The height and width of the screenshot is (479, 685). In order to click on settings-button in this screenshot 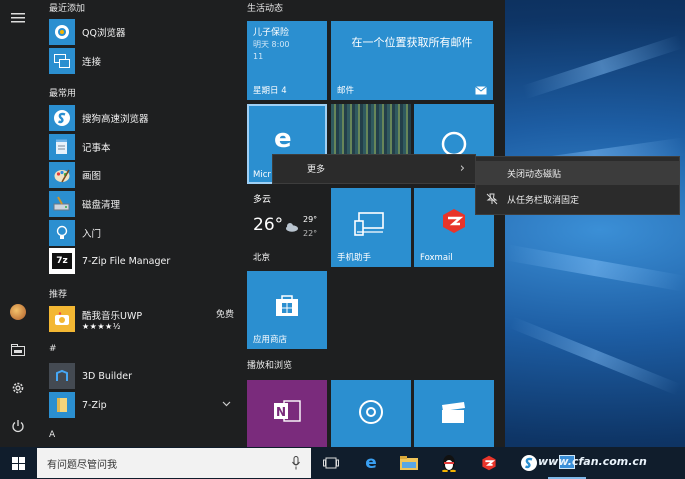, I will do `click(18, 388)`.